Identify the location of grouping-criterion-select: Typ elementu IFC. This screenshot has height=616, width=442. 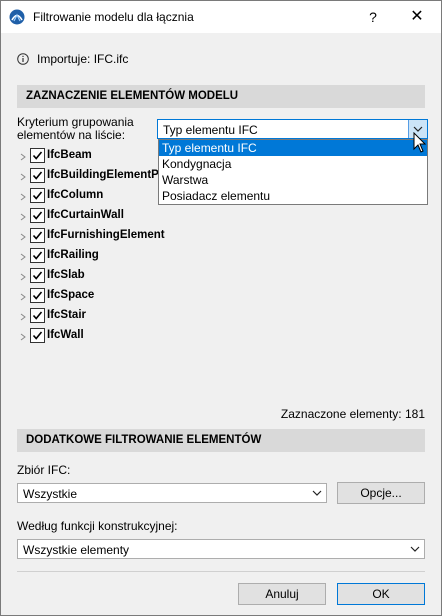
(292, 129).